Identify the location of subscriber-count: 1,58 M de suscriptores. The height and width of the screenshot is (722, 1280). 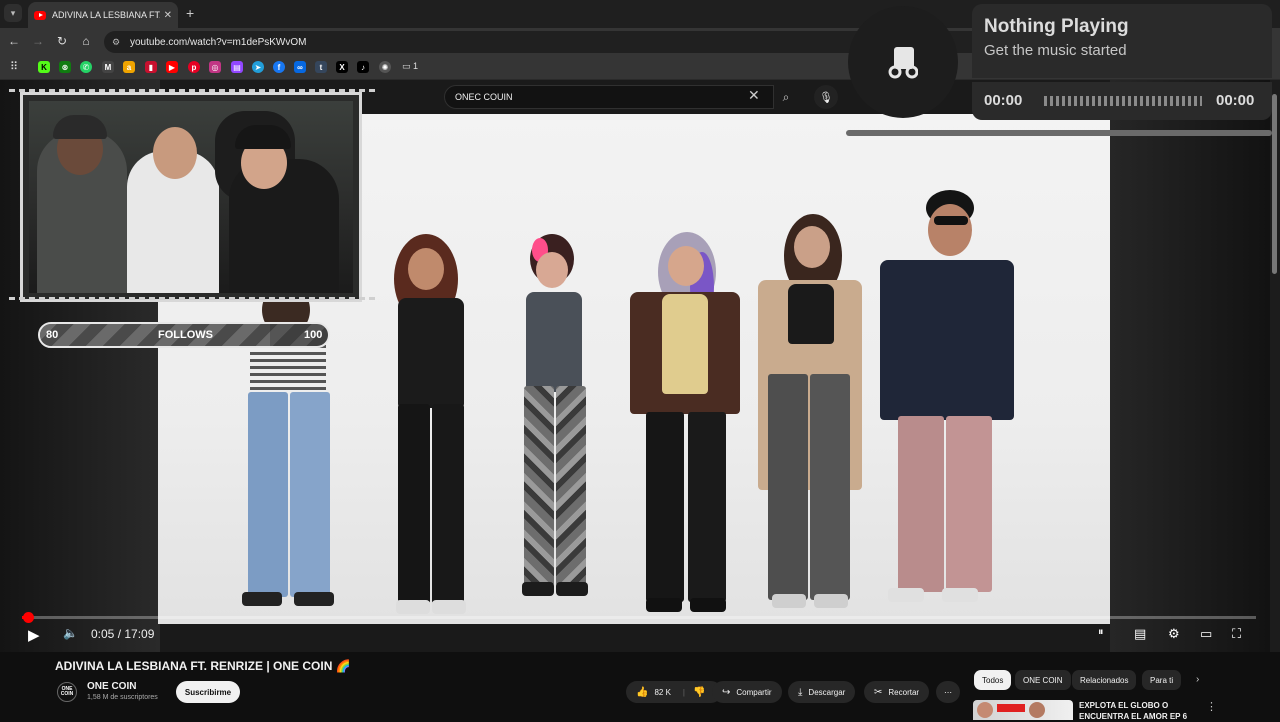
(122, 697).